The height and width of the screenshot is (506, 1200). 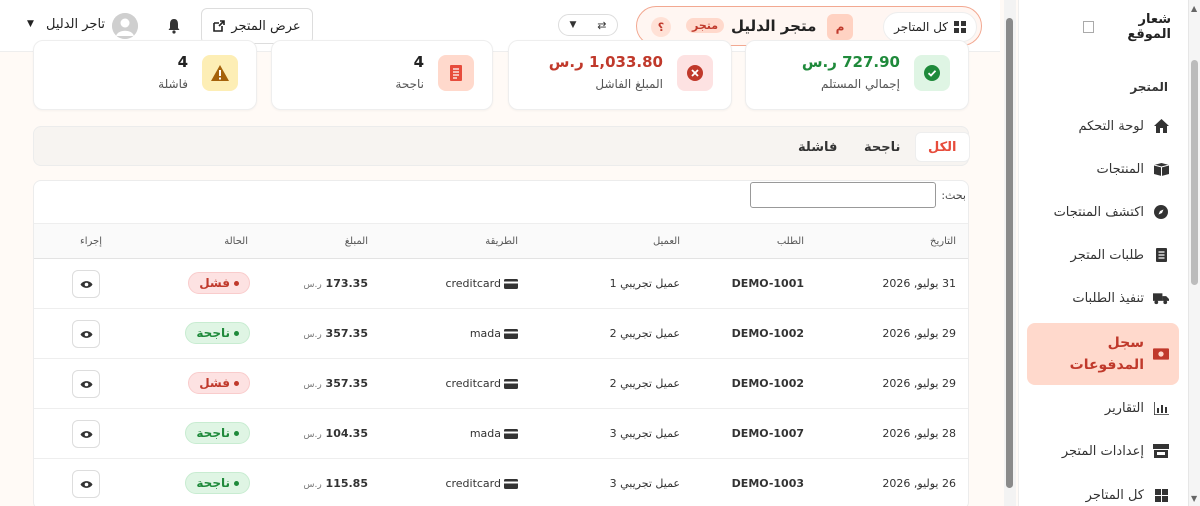 I want to click on money-icon, so click(x=1161, y=354).